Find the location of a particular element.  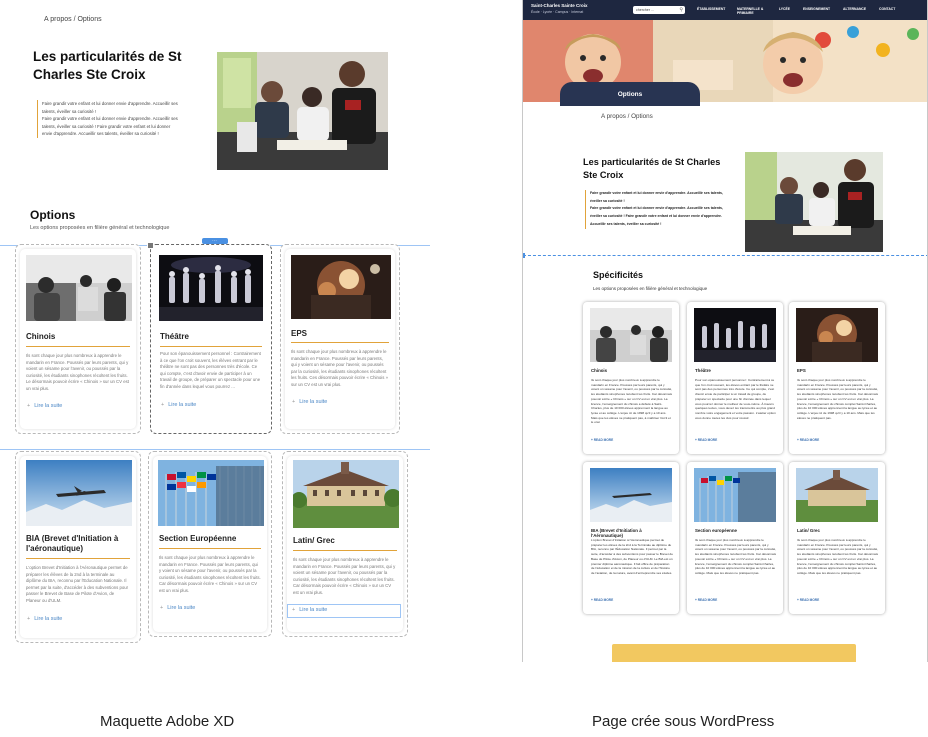

card-title: EPS is located at coordinates (801, 370).